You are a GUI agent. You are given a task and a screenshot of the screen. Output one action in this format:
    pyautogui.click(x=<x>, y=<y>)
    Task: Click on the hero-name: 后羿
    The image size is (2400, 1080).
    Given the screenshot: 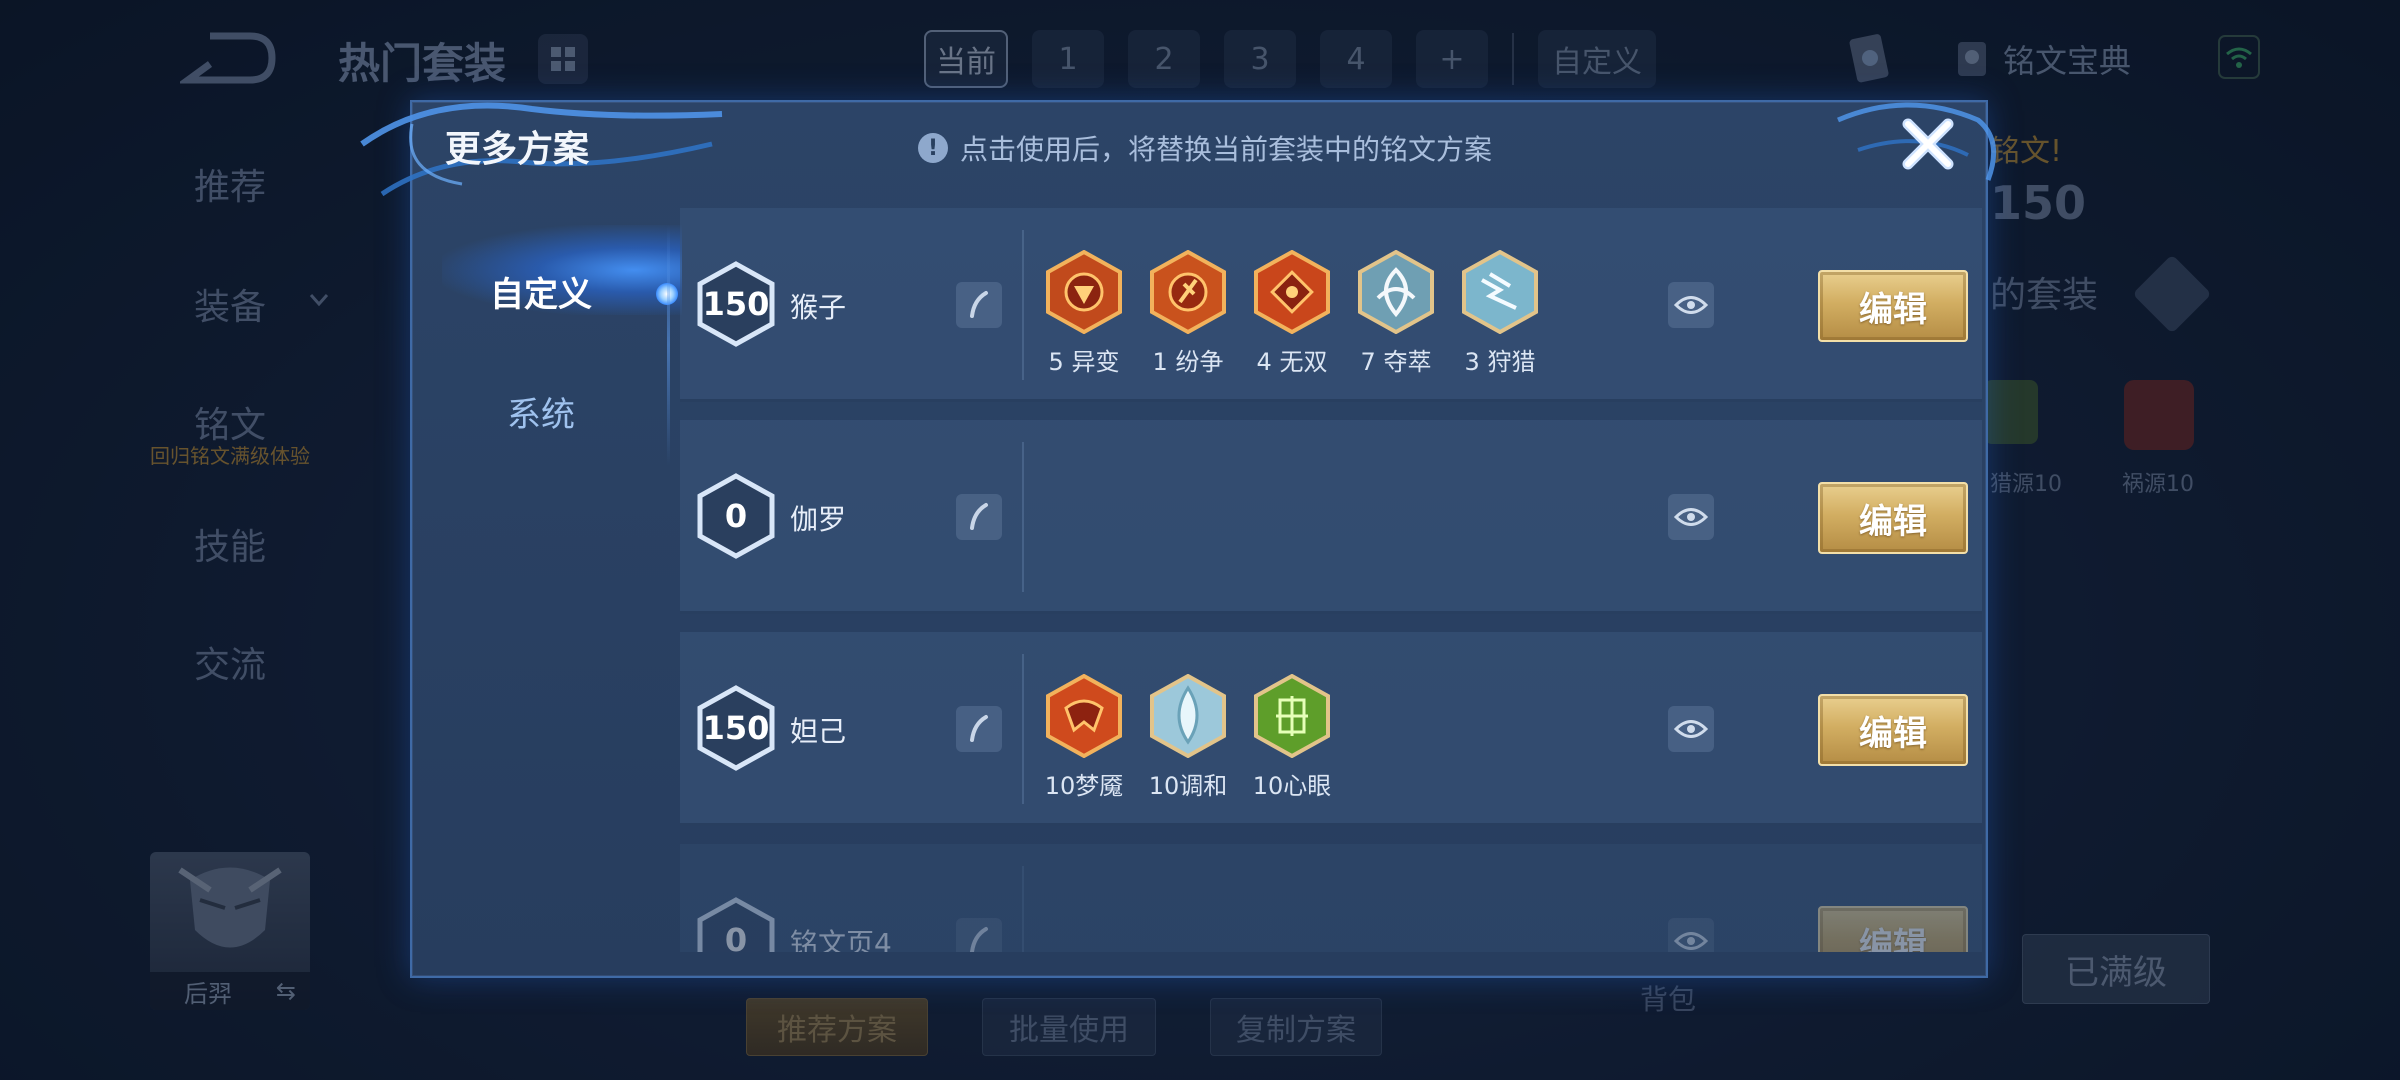 What is the action you would take?
    pyautogui.click(x=208, y=993)
    